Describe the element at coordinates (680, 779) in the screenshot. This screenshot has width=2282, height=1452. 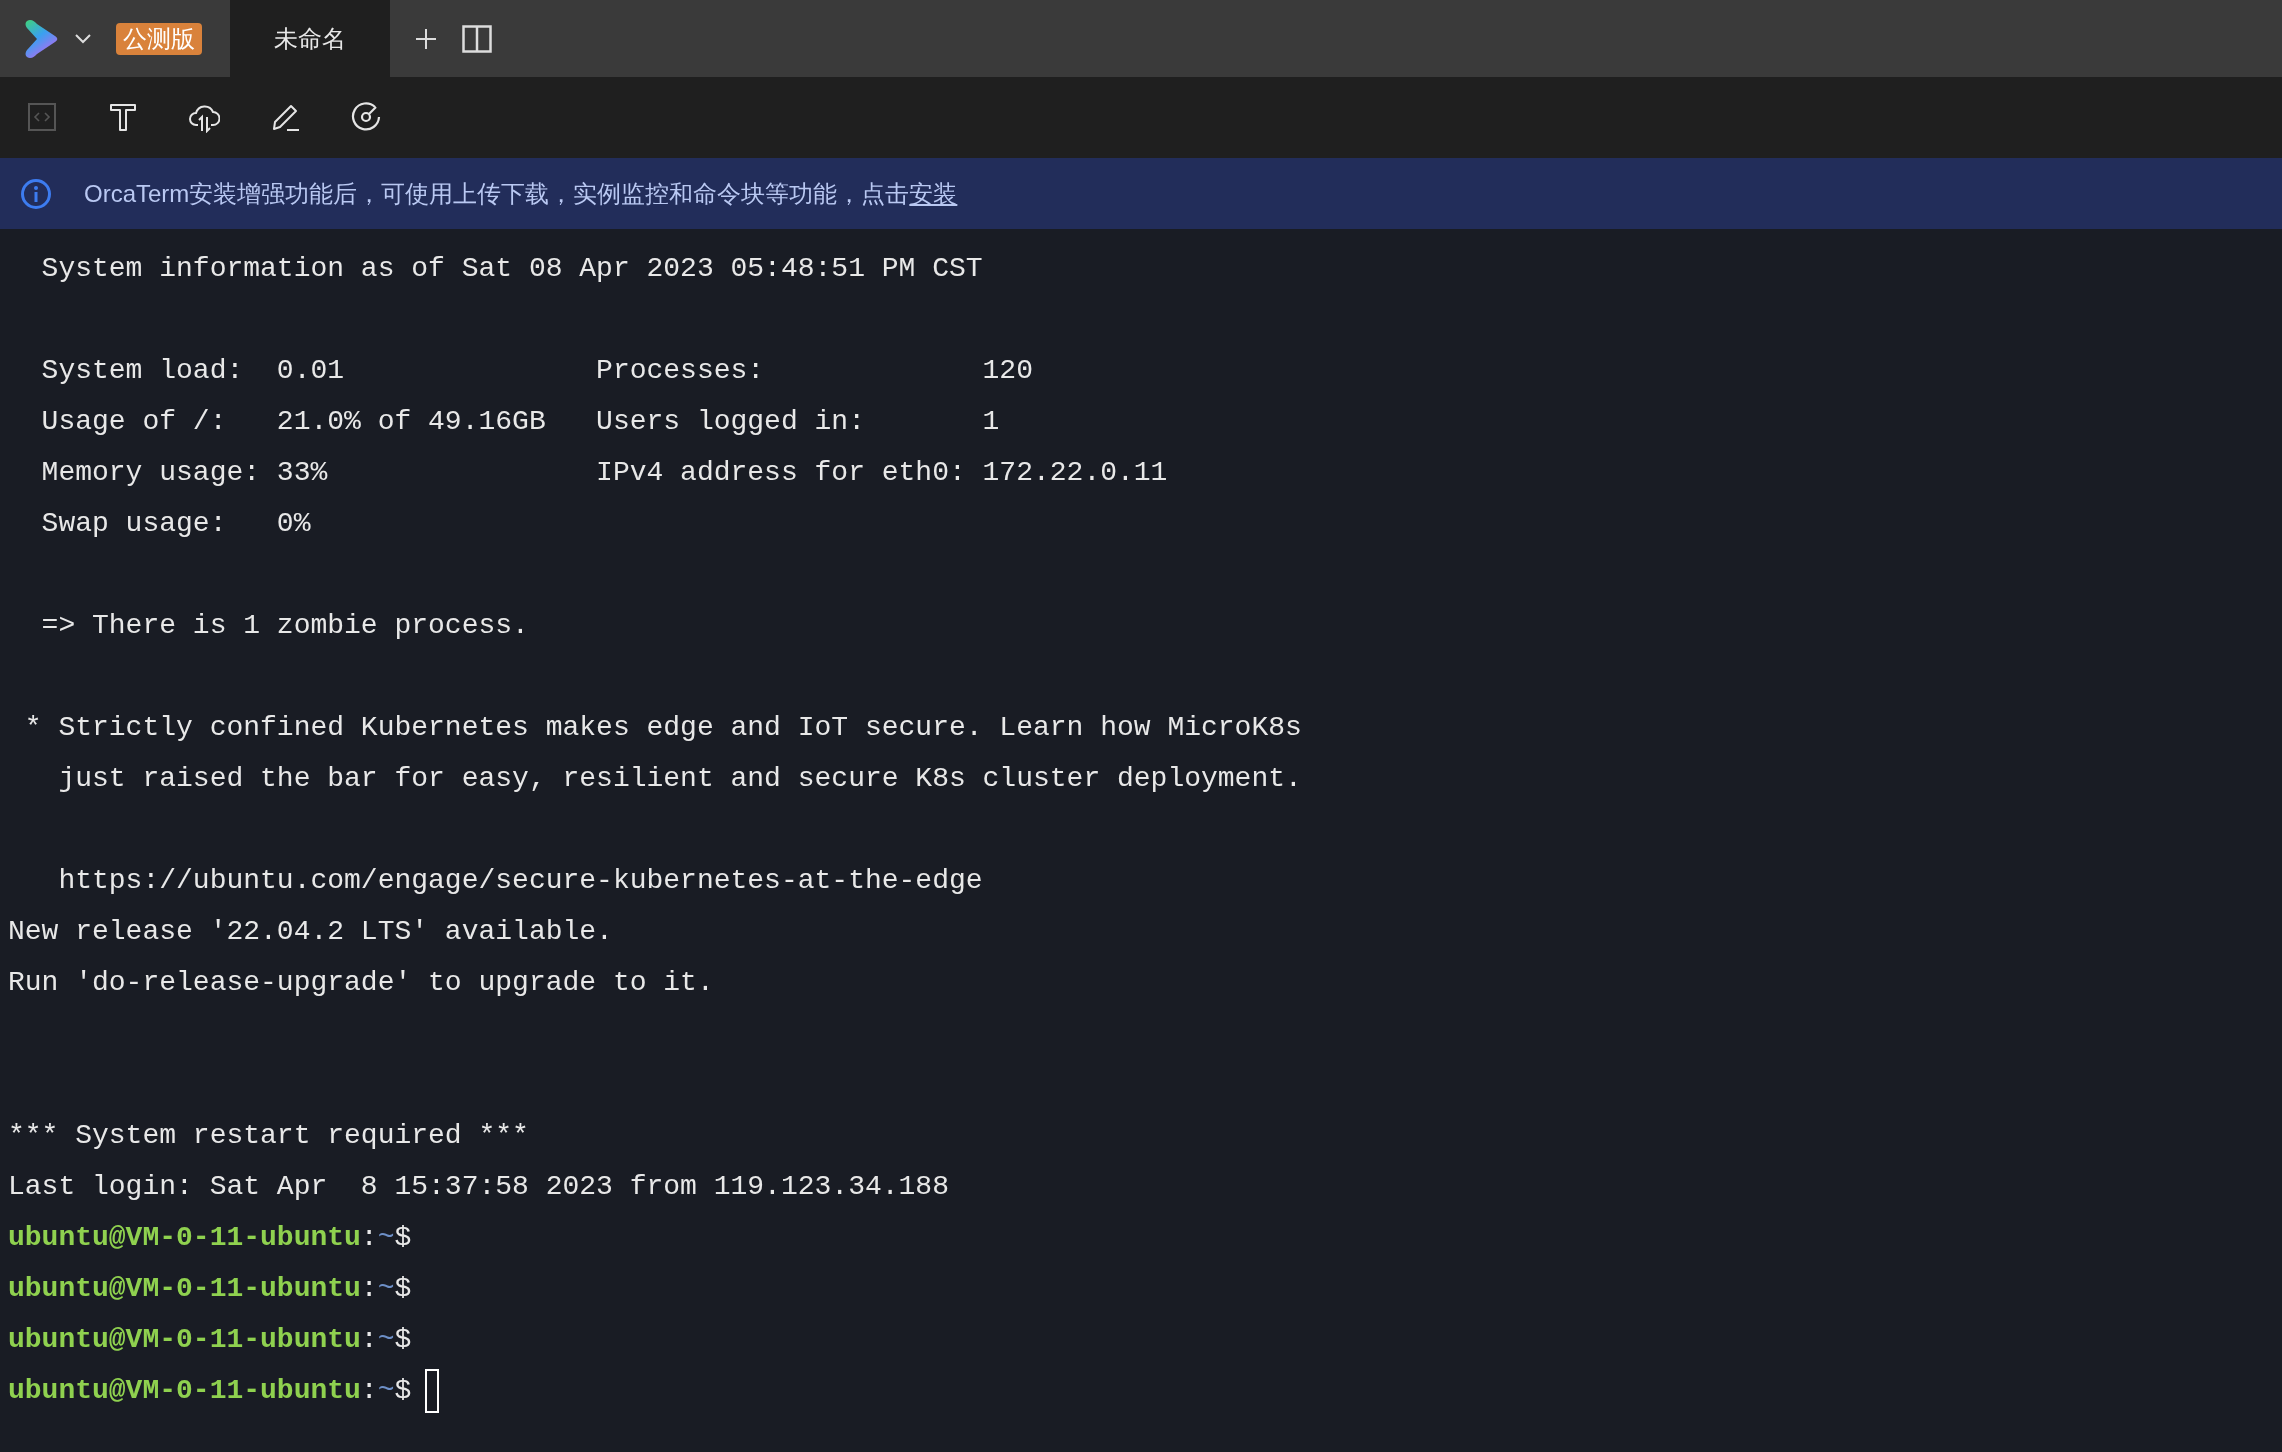
I see `terminal-line: just raised the bar for easy, resilient and secure K8s cluster deployment.` at that location.